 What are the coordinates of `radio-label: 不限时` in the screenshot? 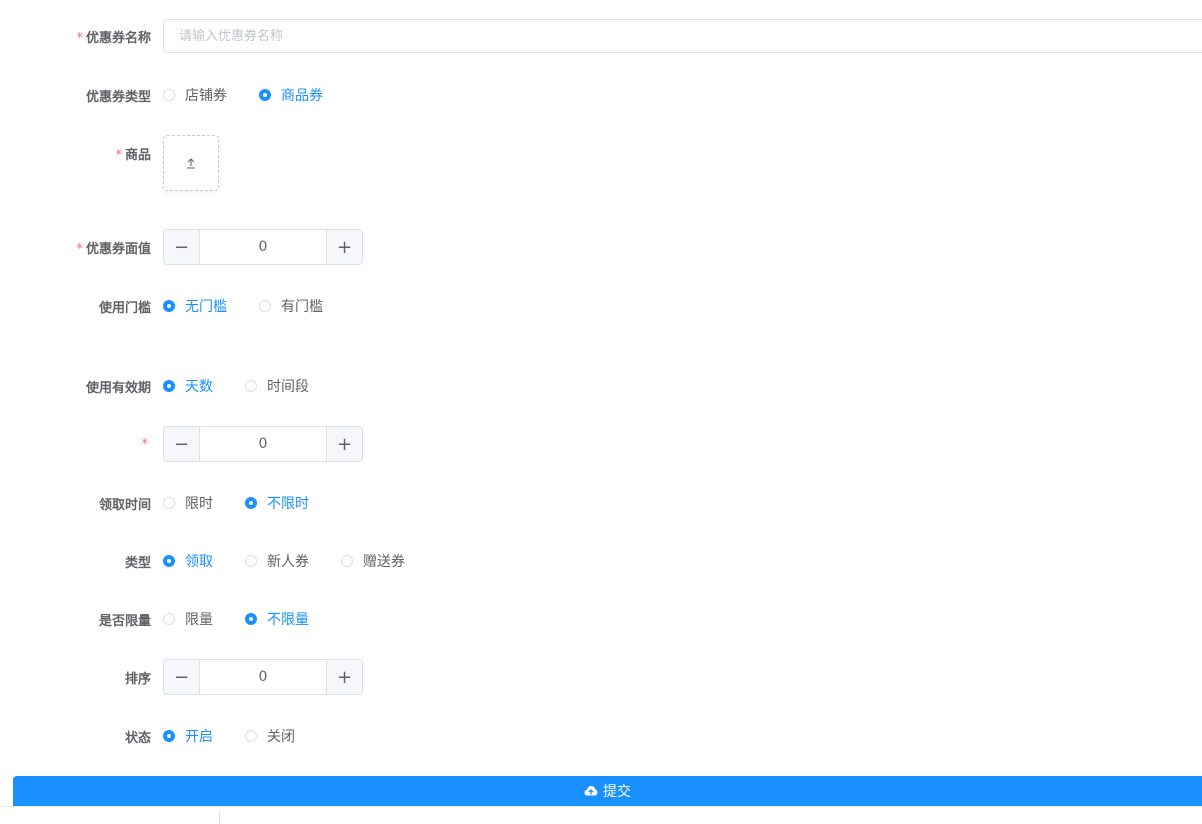 It's located at (288, 504).